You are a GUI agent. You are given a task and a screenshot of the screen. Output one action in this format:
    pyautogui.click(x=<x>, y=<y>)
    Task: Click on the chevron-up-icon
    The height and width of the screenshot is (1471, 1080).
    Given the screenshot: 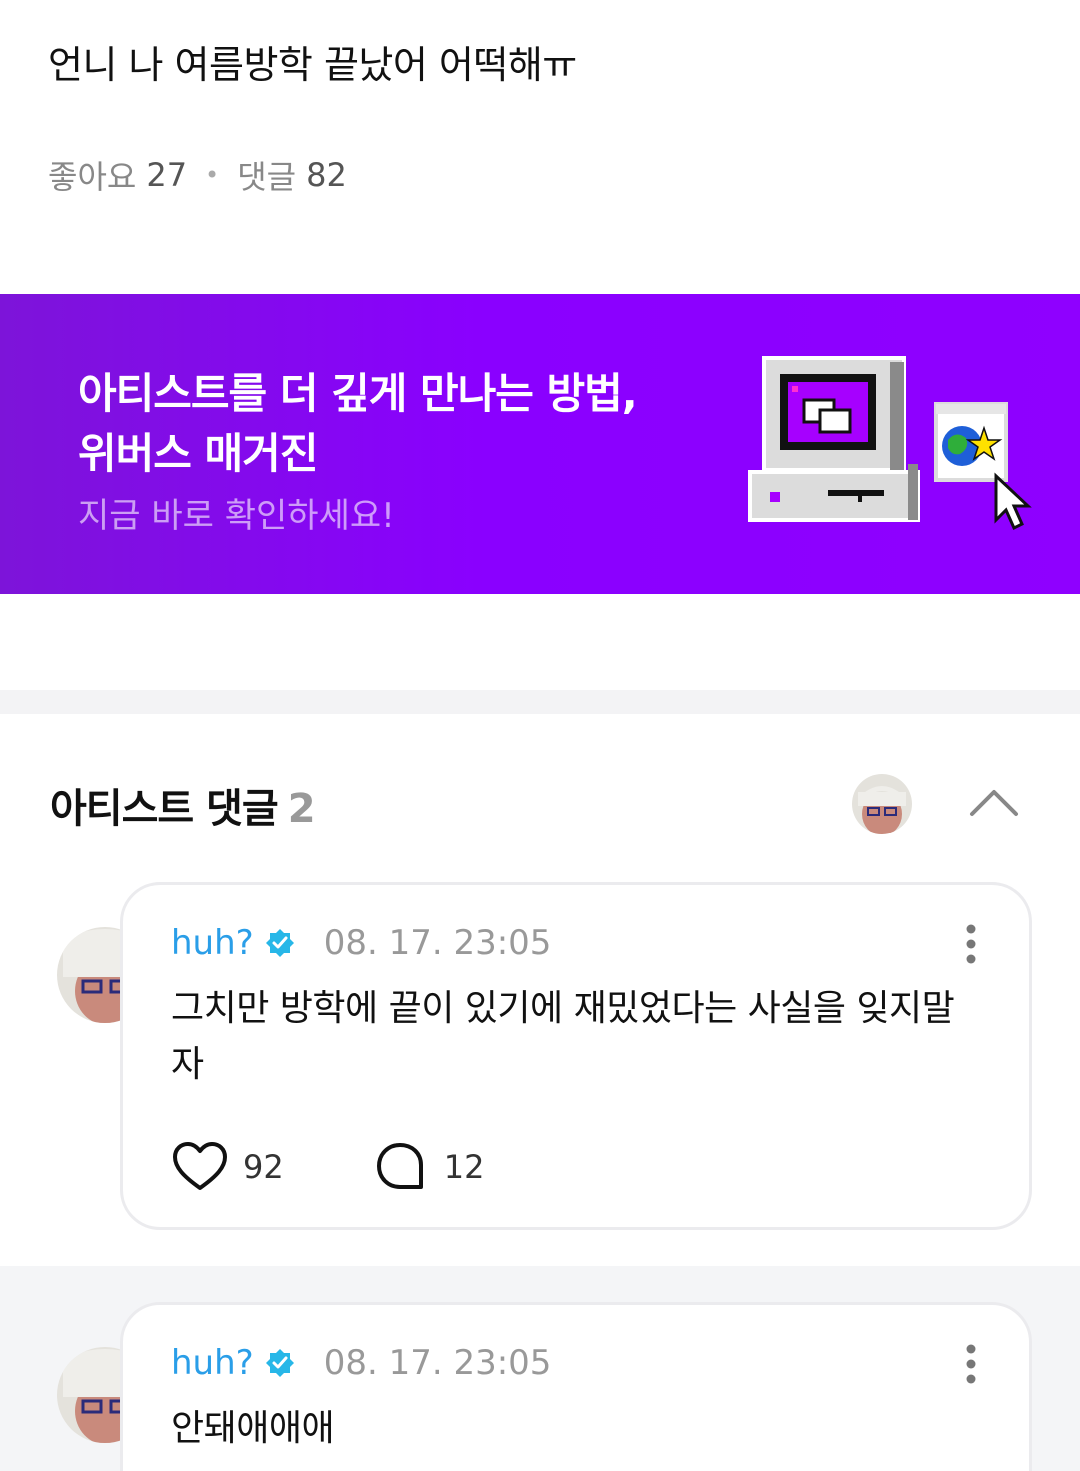 What is the action you would take?
    pyautogui.click(x=994, y=802)
    